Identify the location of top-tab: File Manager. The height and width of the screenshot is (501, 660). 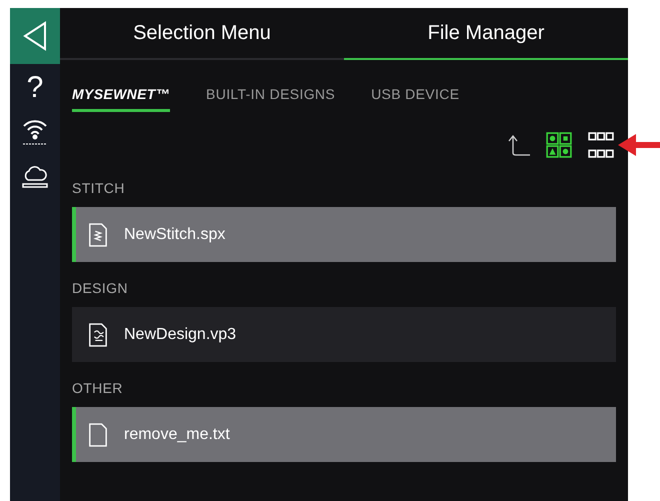
(486, 34).